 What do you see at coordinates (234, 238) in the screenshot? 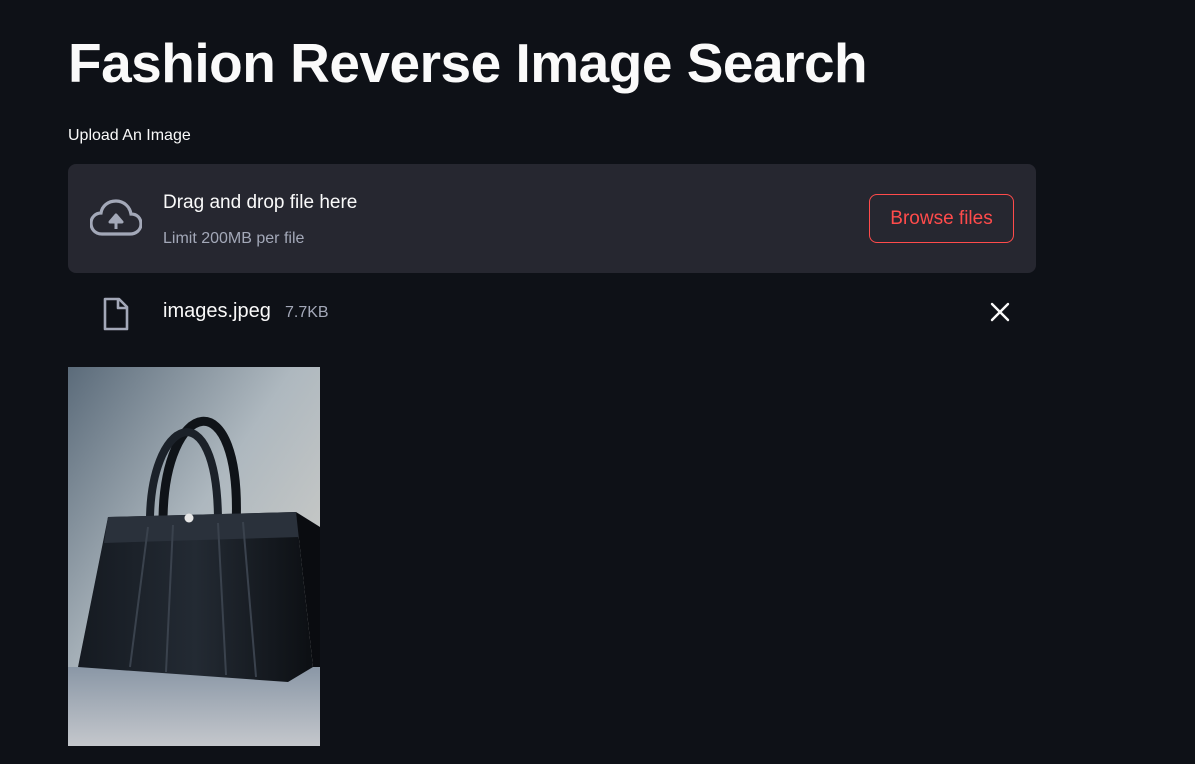
I see `dropzone-limit: Limit 200MB per file` at bounding box center [234, 238].